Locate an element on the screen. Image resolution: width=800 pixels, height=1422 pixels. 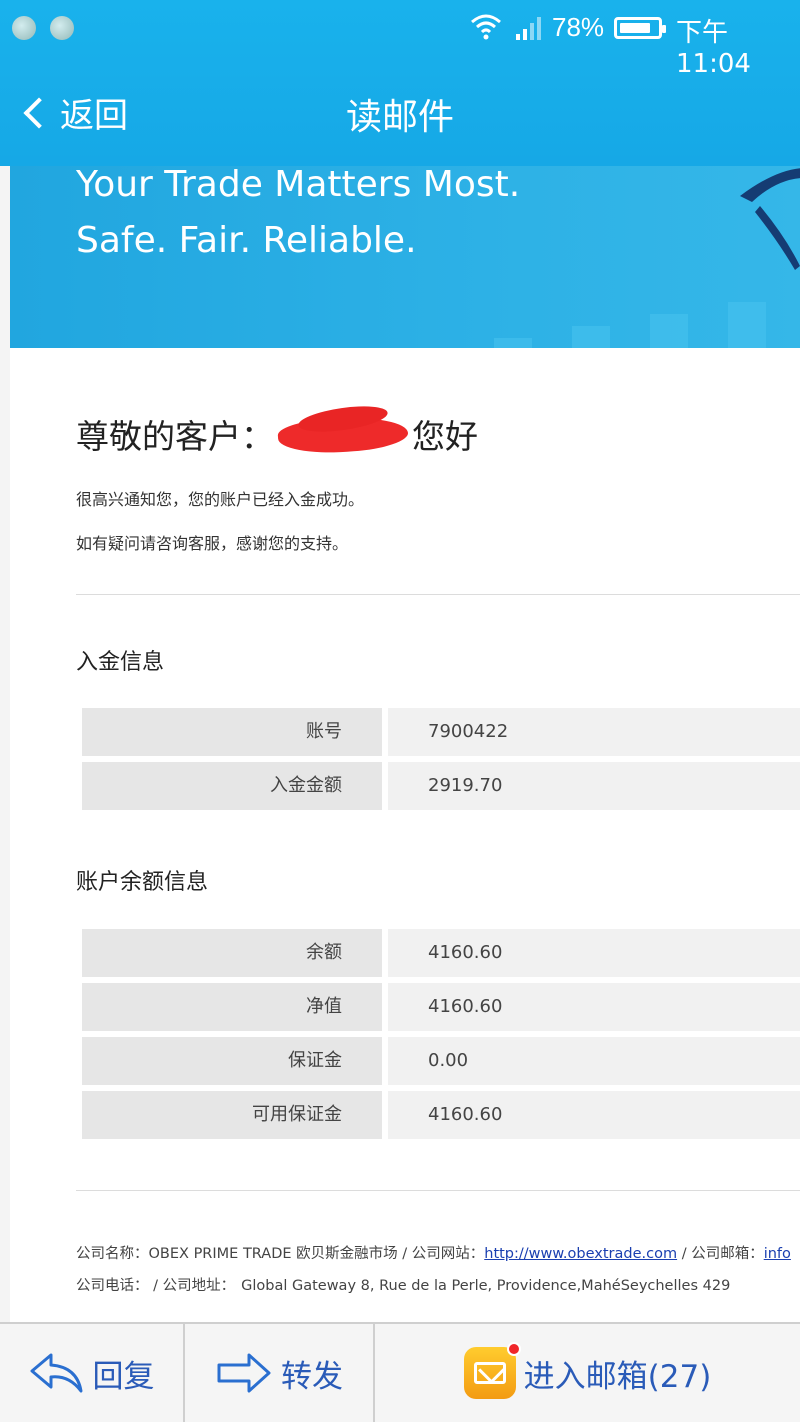
website-label: 公司网站： is located at coordinates (448, 1254).